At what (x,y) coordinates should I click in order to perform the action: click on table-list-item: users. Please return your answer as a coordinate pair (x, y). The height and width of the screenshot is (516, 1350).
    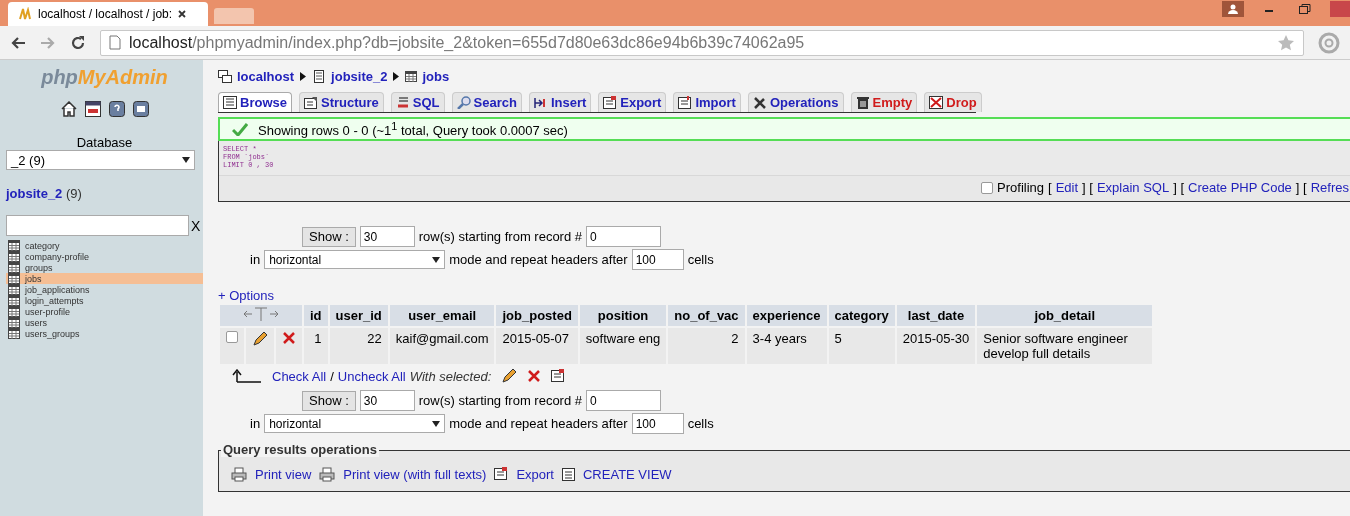
    Looking at the image, I should click on (104, 322).